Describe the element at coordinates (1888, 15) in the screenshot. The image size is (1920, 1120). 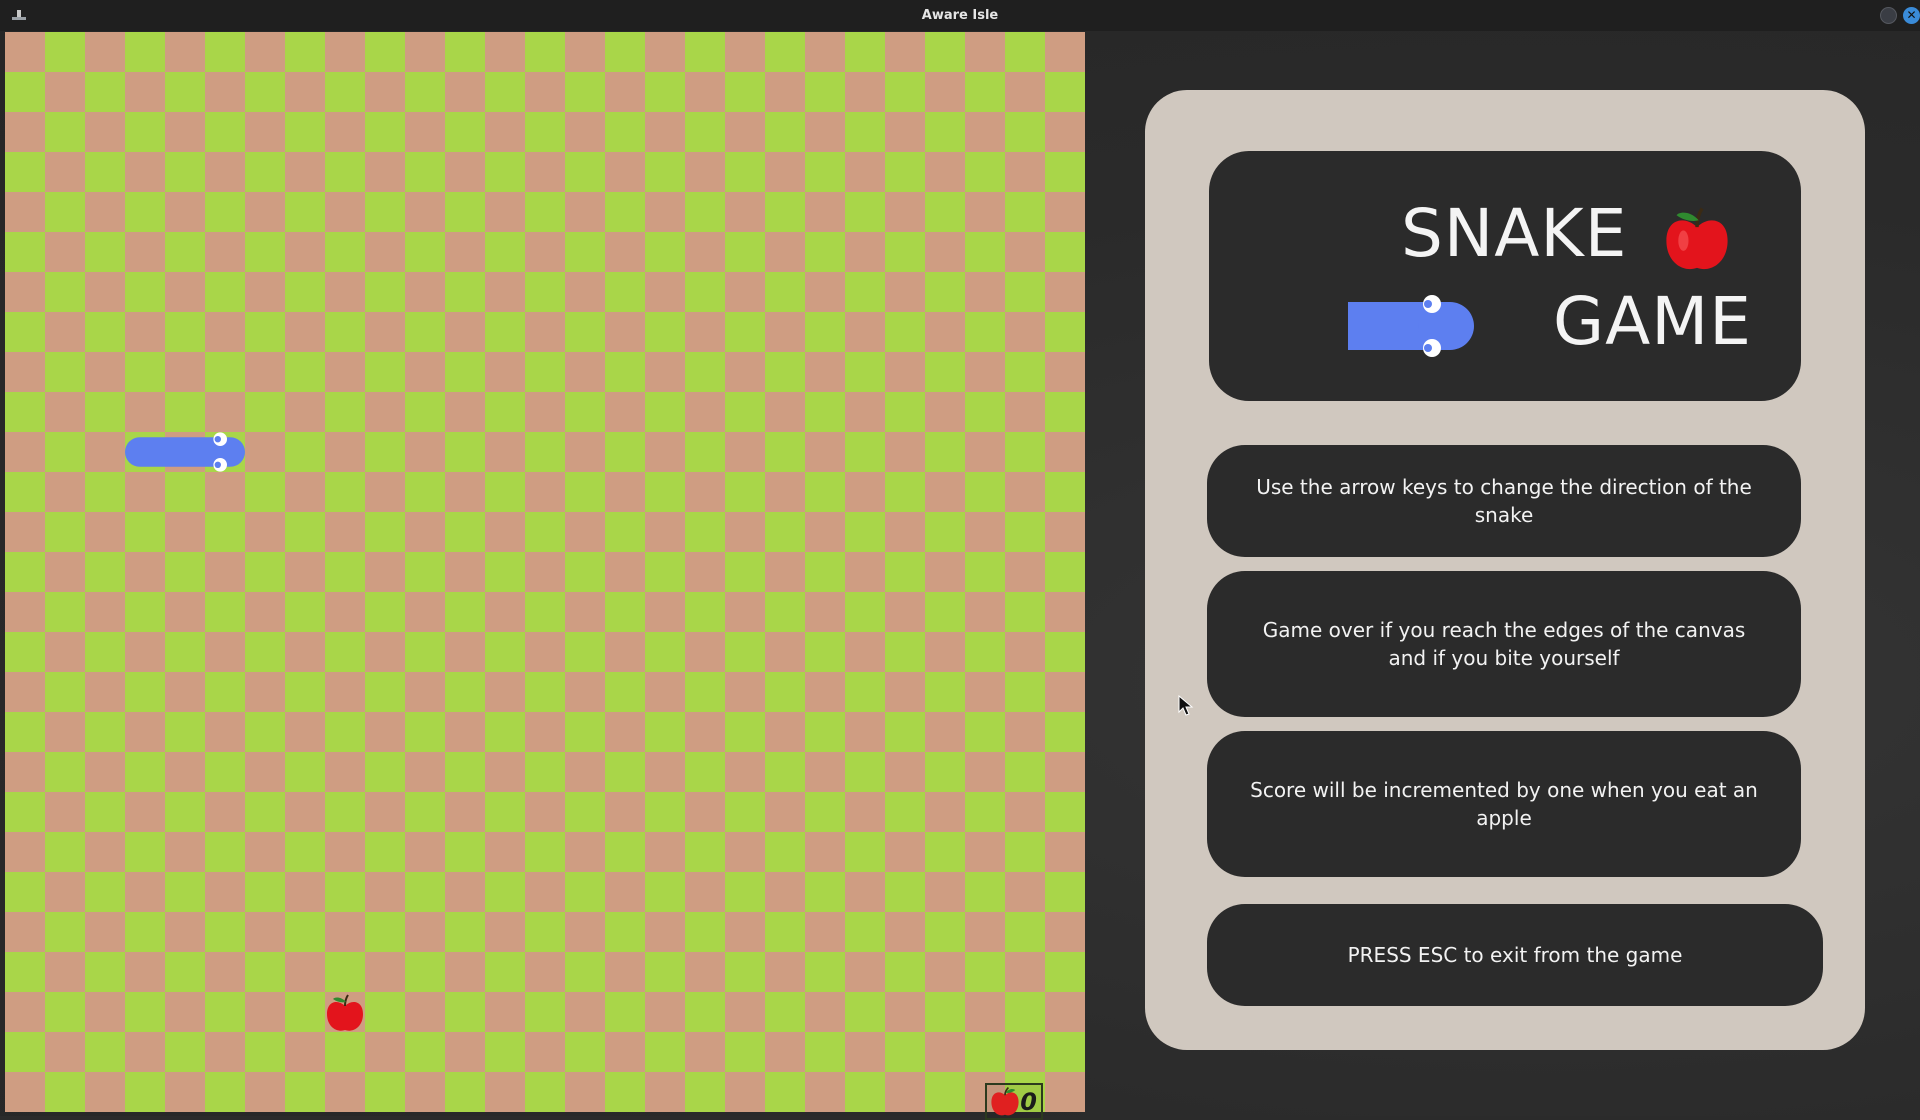
I see `minimize-button` at that location.